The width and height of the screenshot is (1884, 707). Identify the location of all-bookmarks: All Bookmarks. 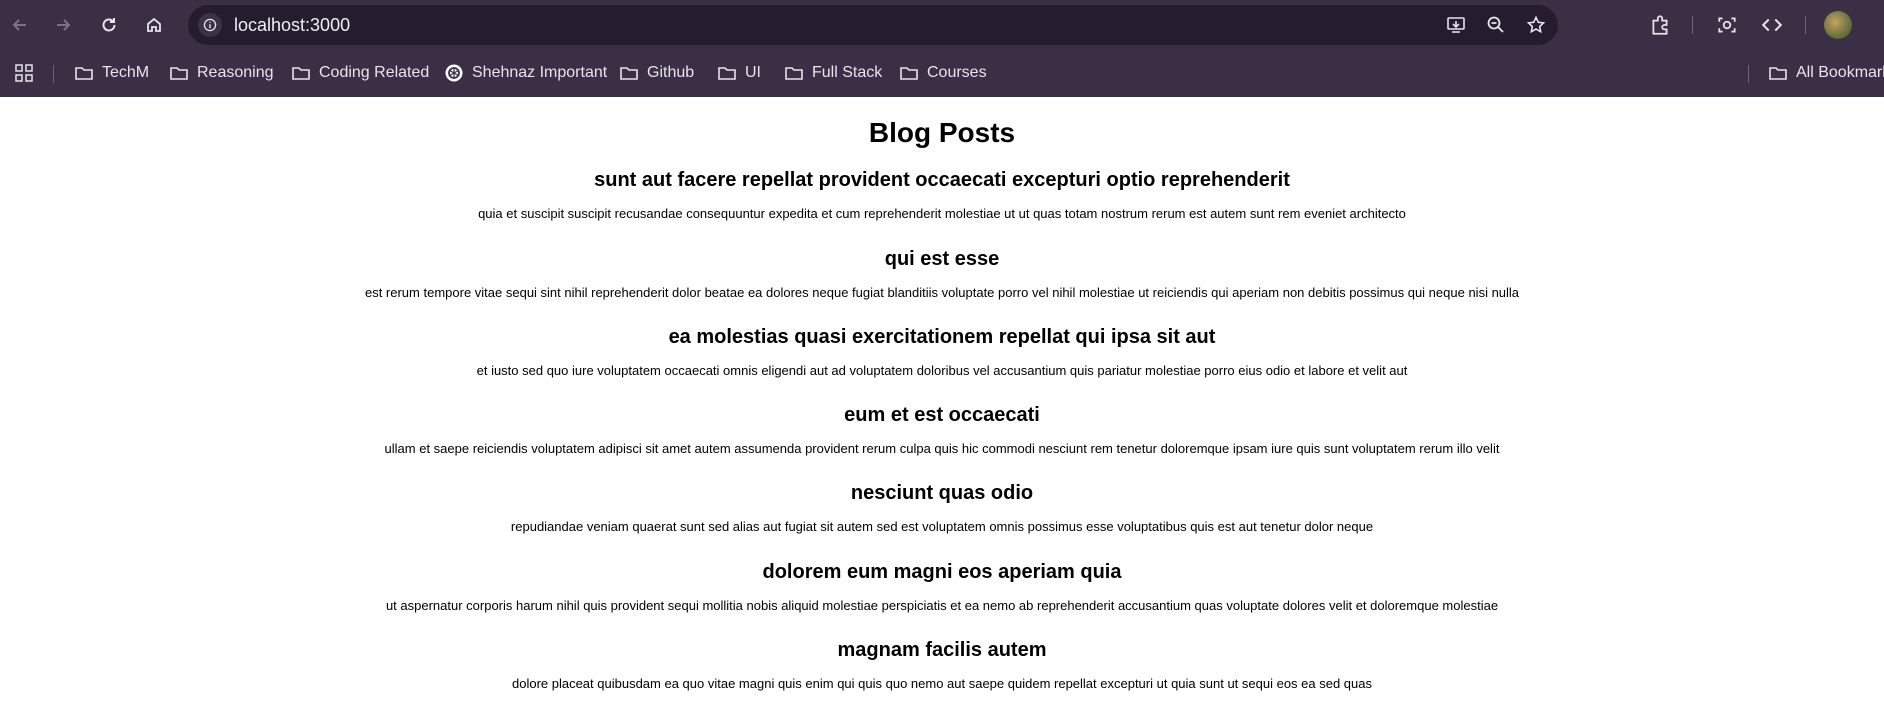
(1826, 73).